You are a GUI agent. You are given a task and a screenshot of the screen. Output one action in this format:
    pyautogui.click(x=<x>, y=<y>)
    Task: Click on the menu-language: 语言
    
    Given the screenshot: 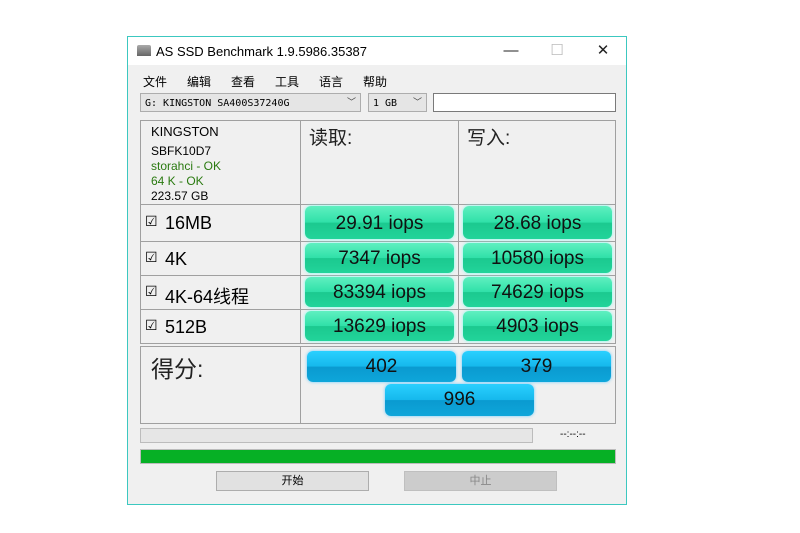 What is the action you would take?
    pyautogui.click(x=331, y=81)
    